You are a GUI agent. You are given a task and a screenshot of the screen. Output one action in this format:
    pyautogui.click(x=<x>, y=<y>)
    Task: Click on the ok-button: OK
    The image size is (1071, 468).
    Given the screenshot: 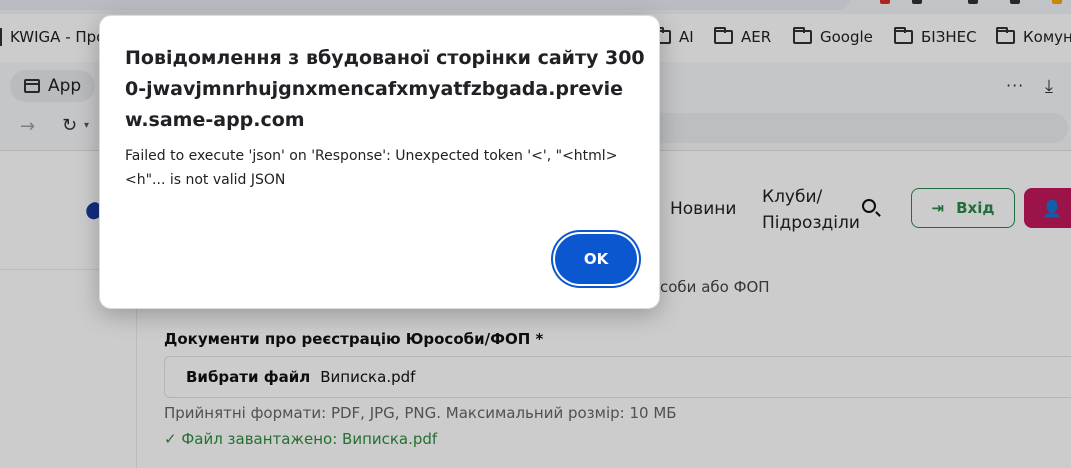 What is the action you would take?
    pyautogui.click(x=596, y=259)
    